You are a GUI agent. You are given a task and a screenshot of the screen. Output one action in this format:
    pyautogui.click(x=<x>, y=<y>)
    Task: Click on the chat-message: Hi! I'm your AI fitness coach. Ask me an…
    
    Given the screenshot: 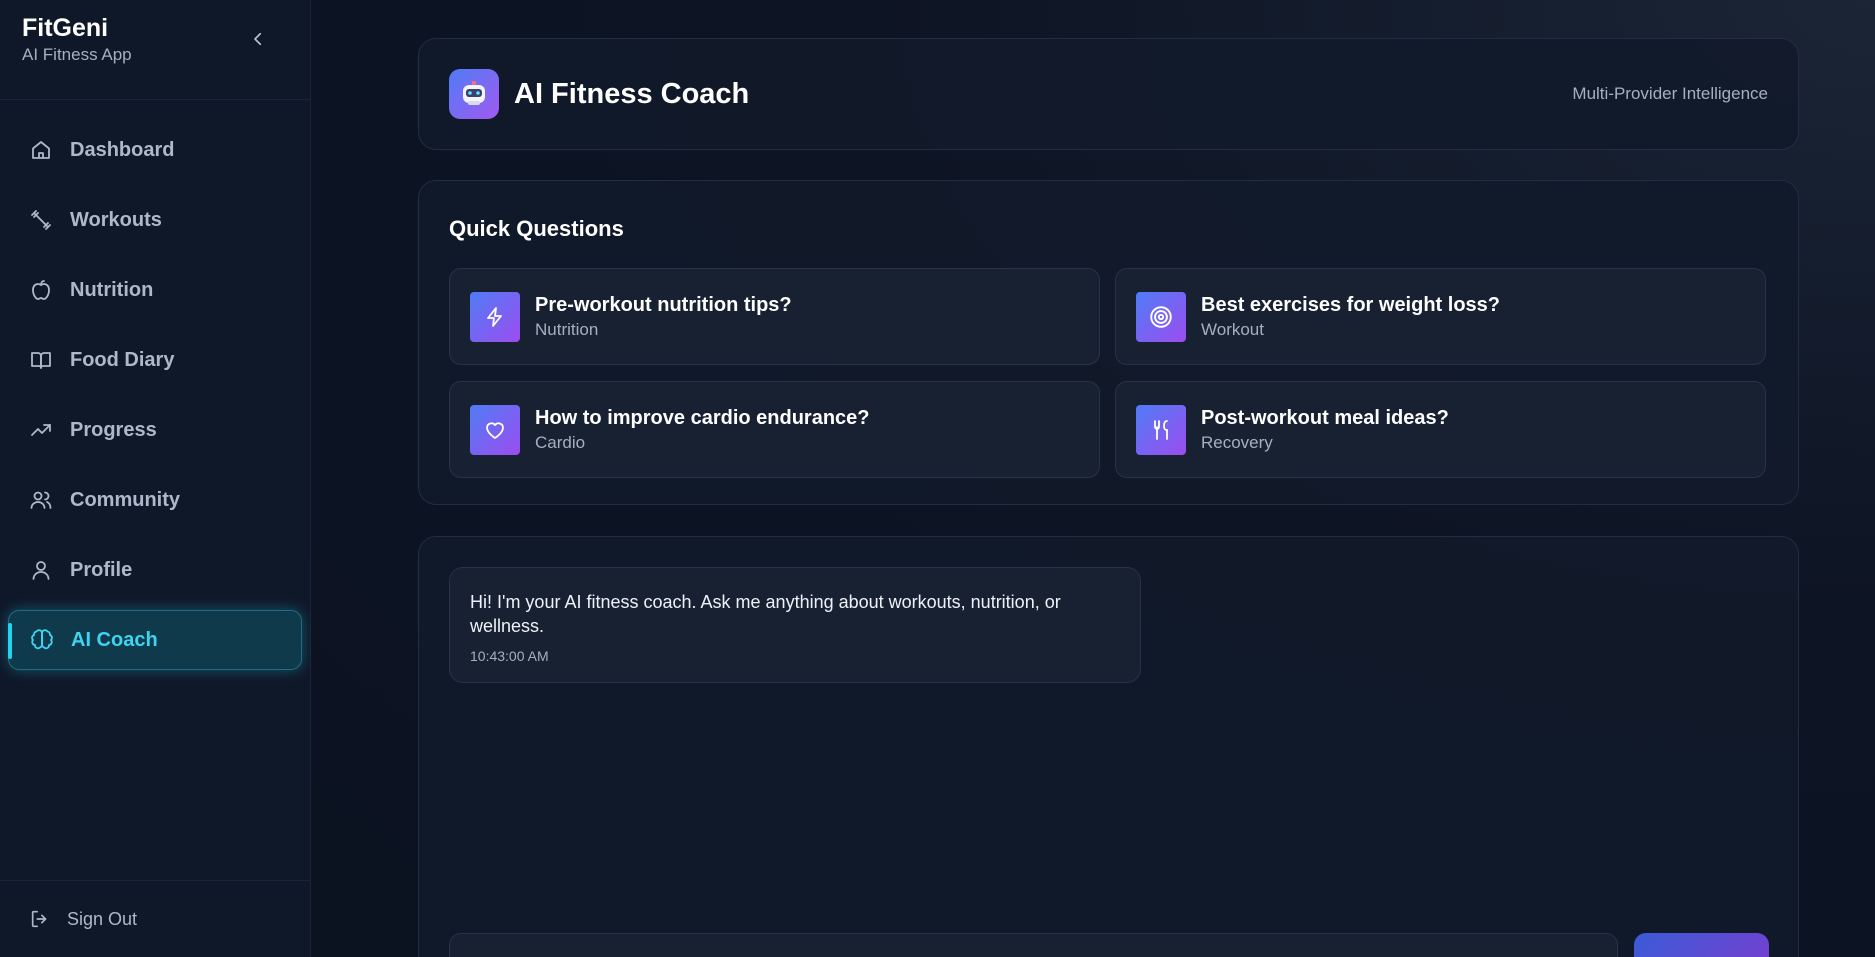 What is the action you would take?
    pyautogui.click(x=795, y=625)
    